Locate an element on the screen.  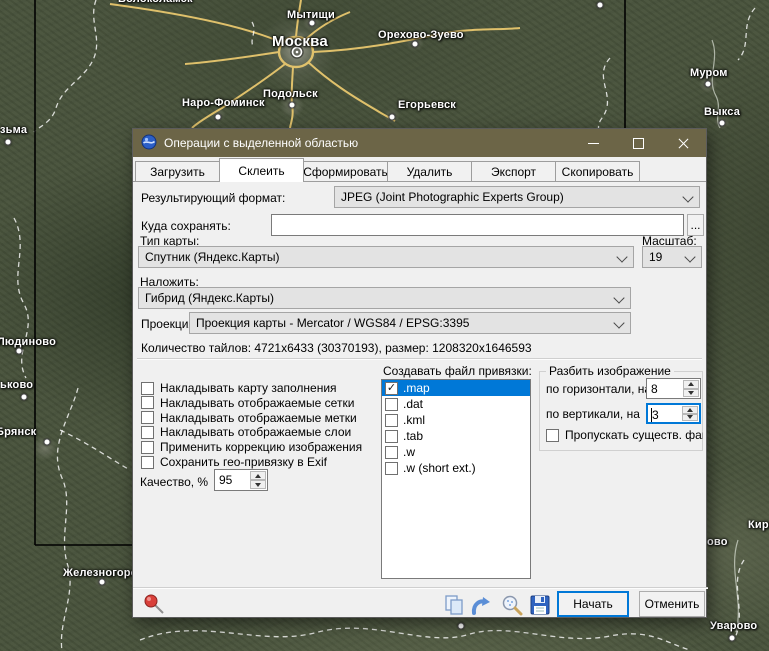
map-city-label: Волоколамск is located at coordinates (155, 2).